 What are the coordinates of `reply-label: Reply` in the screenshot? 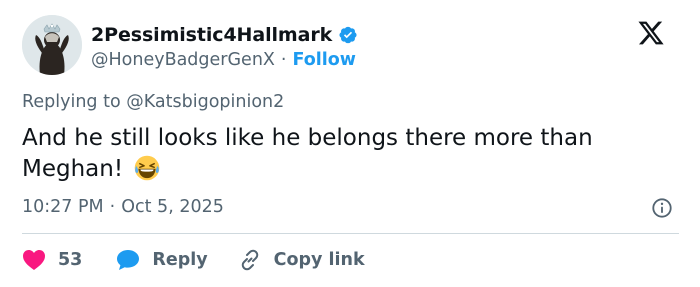 It's located at (180, 260).